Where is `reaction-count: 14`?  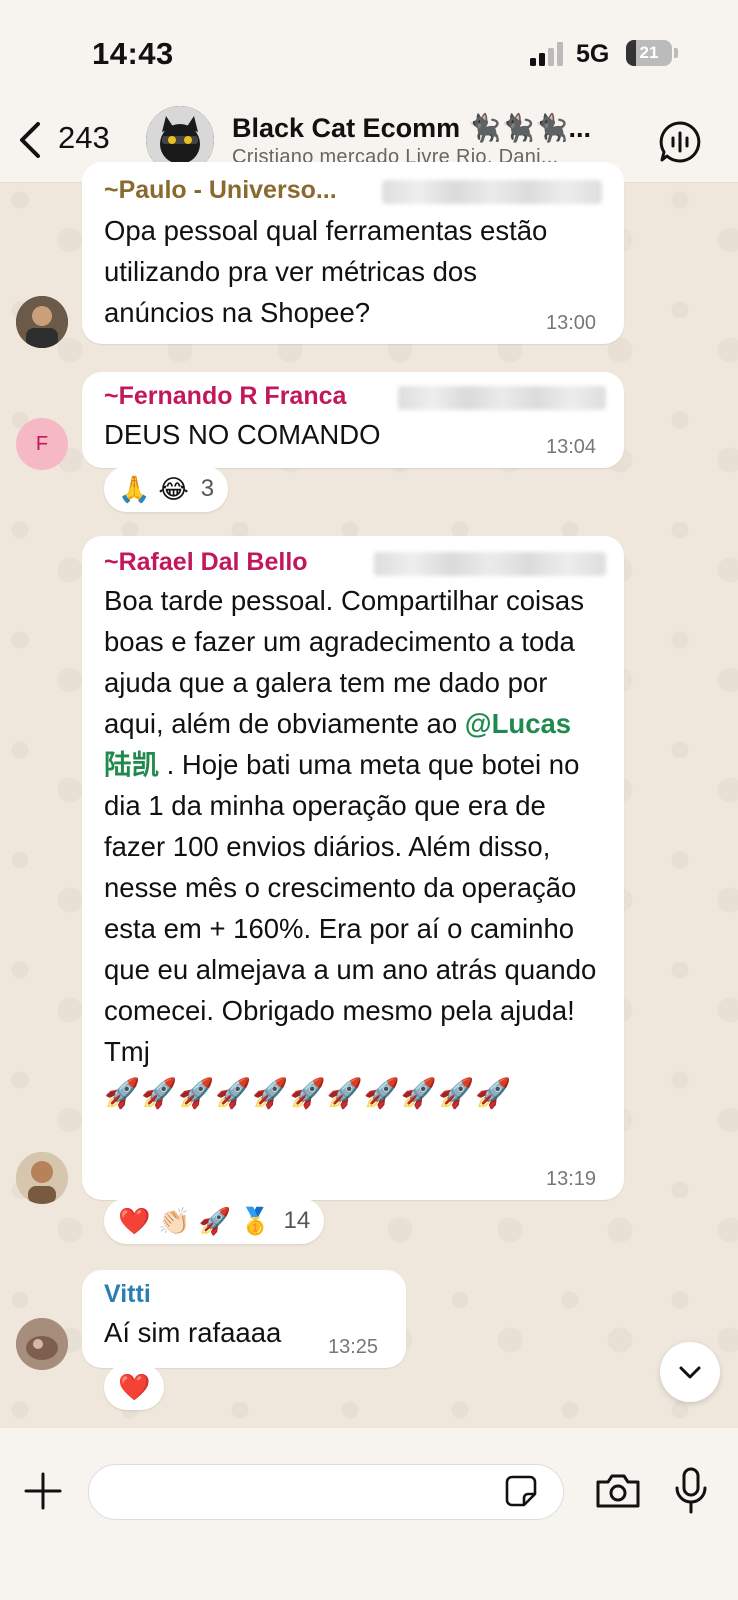 reaction-count: 14 is located at coordinates (297, 1220).